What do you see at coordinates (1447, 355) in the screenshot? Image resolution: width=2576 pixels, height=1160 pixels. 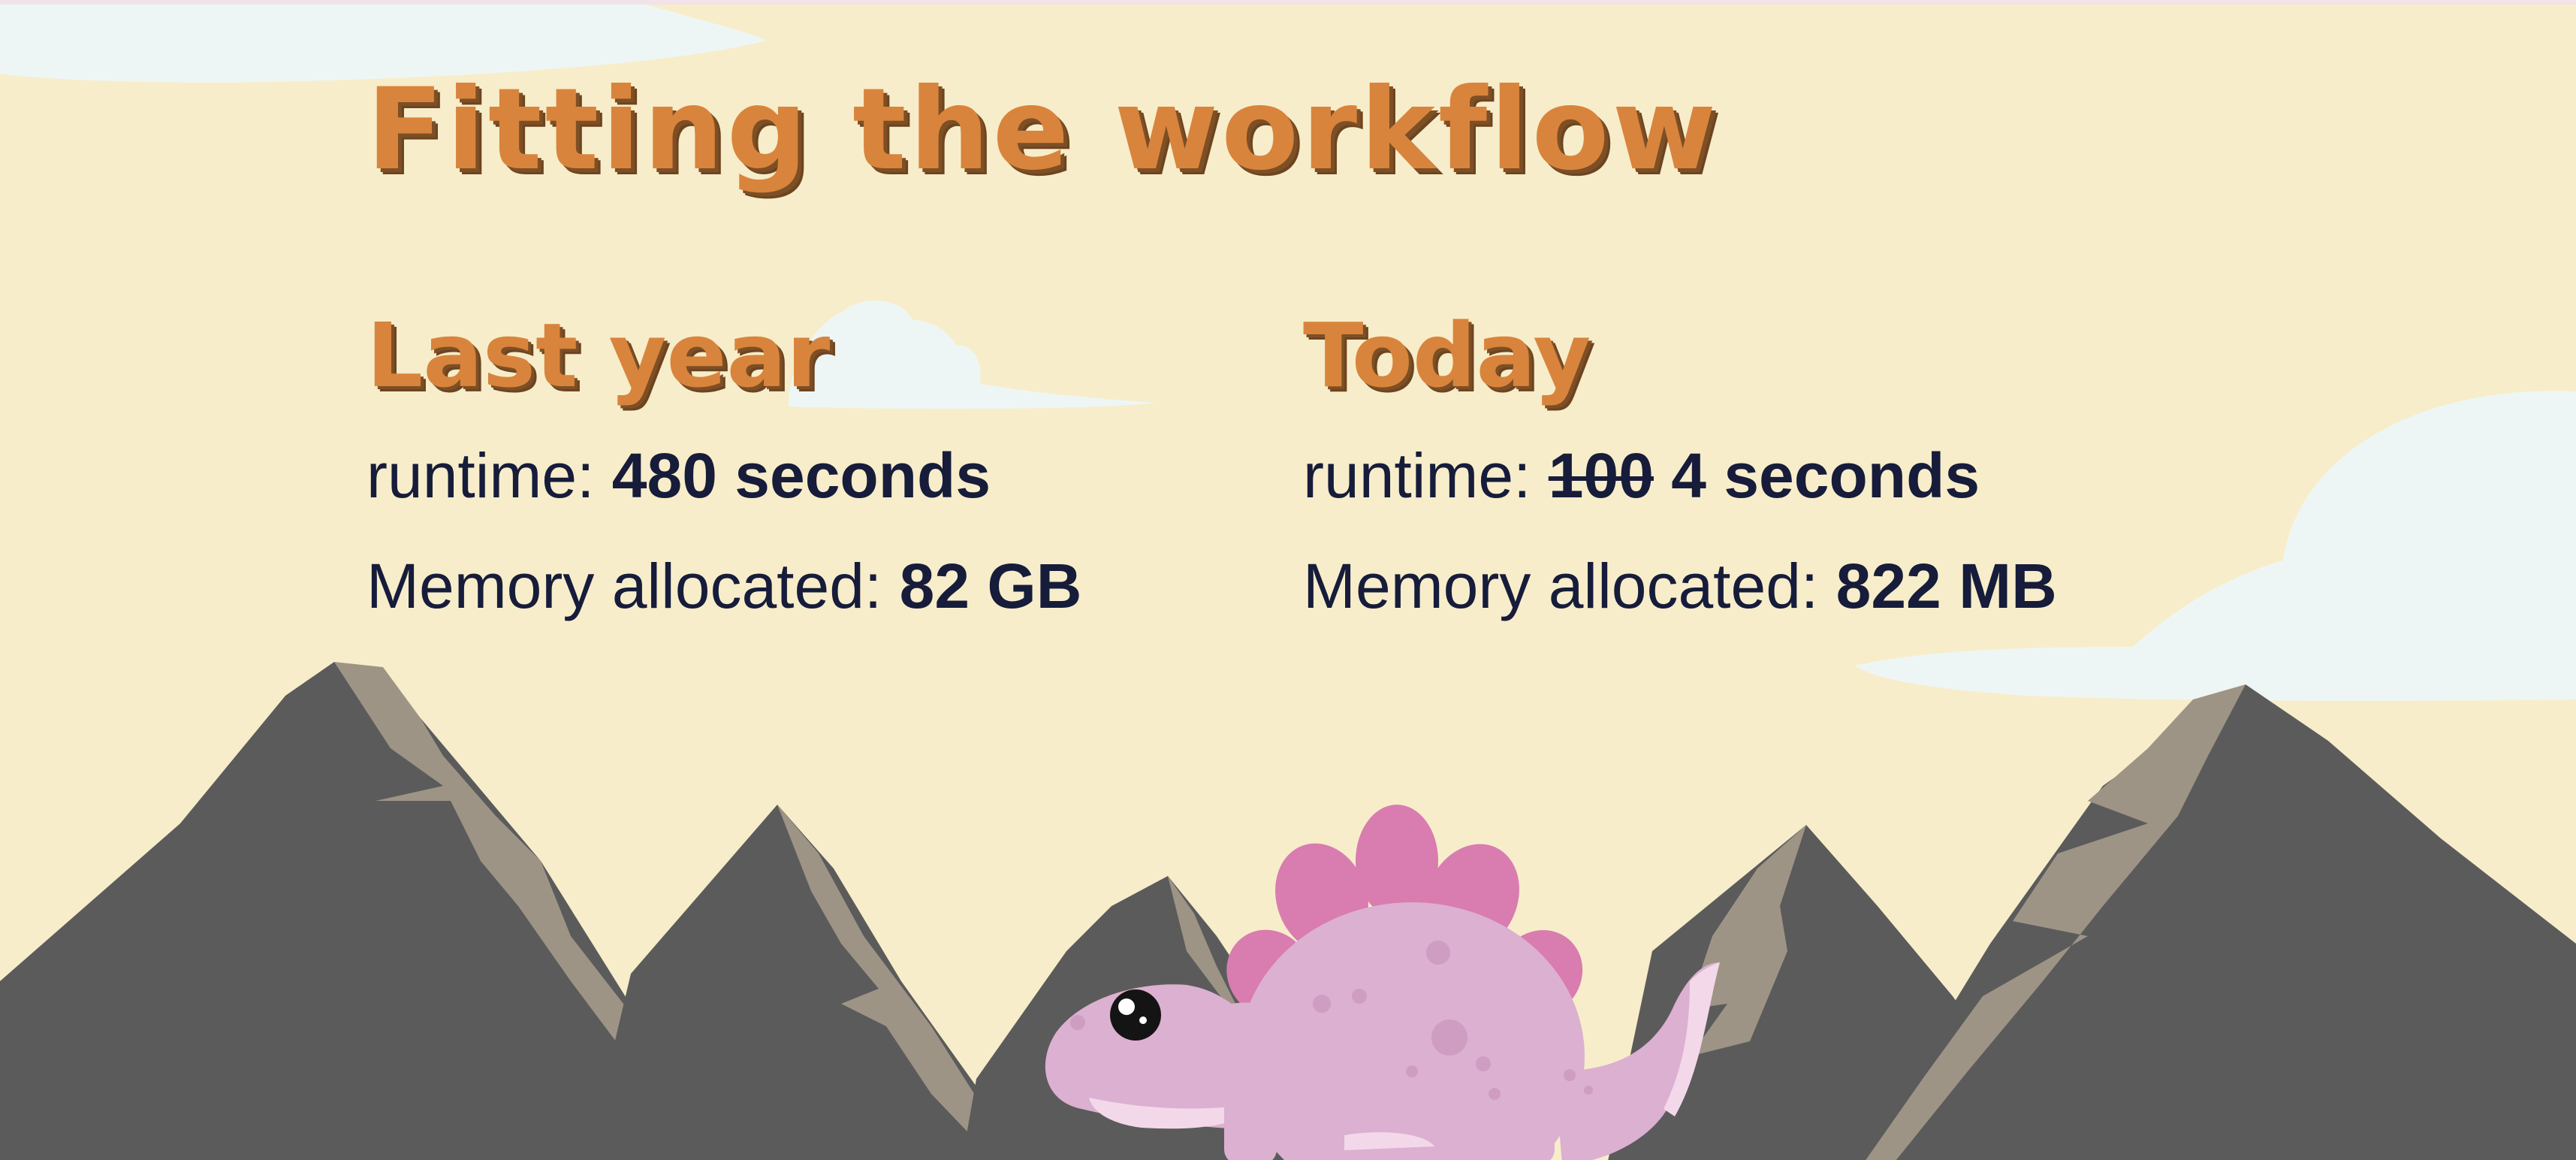 I see `today-heading: Today` at bounding box center [1447, 355].